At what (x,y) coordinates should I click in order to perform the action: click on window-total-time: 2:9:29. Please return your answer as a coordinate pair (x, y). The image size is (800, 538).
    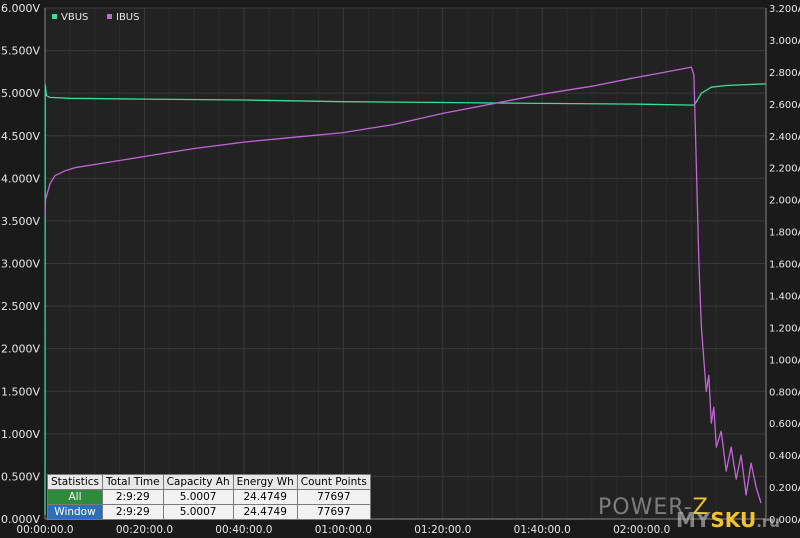
    Looking at the image, I should click on (133, 512).